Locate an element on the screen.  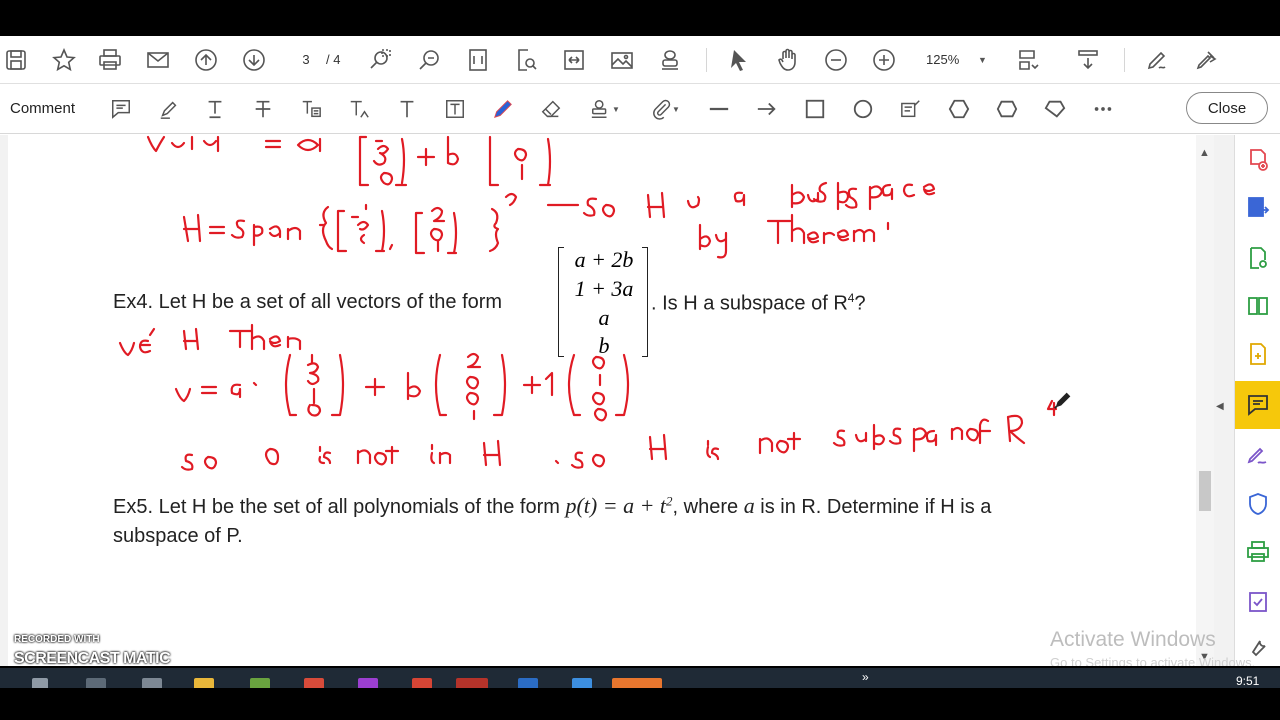
create-pdf-icon is located at coordinates (1258, 160).